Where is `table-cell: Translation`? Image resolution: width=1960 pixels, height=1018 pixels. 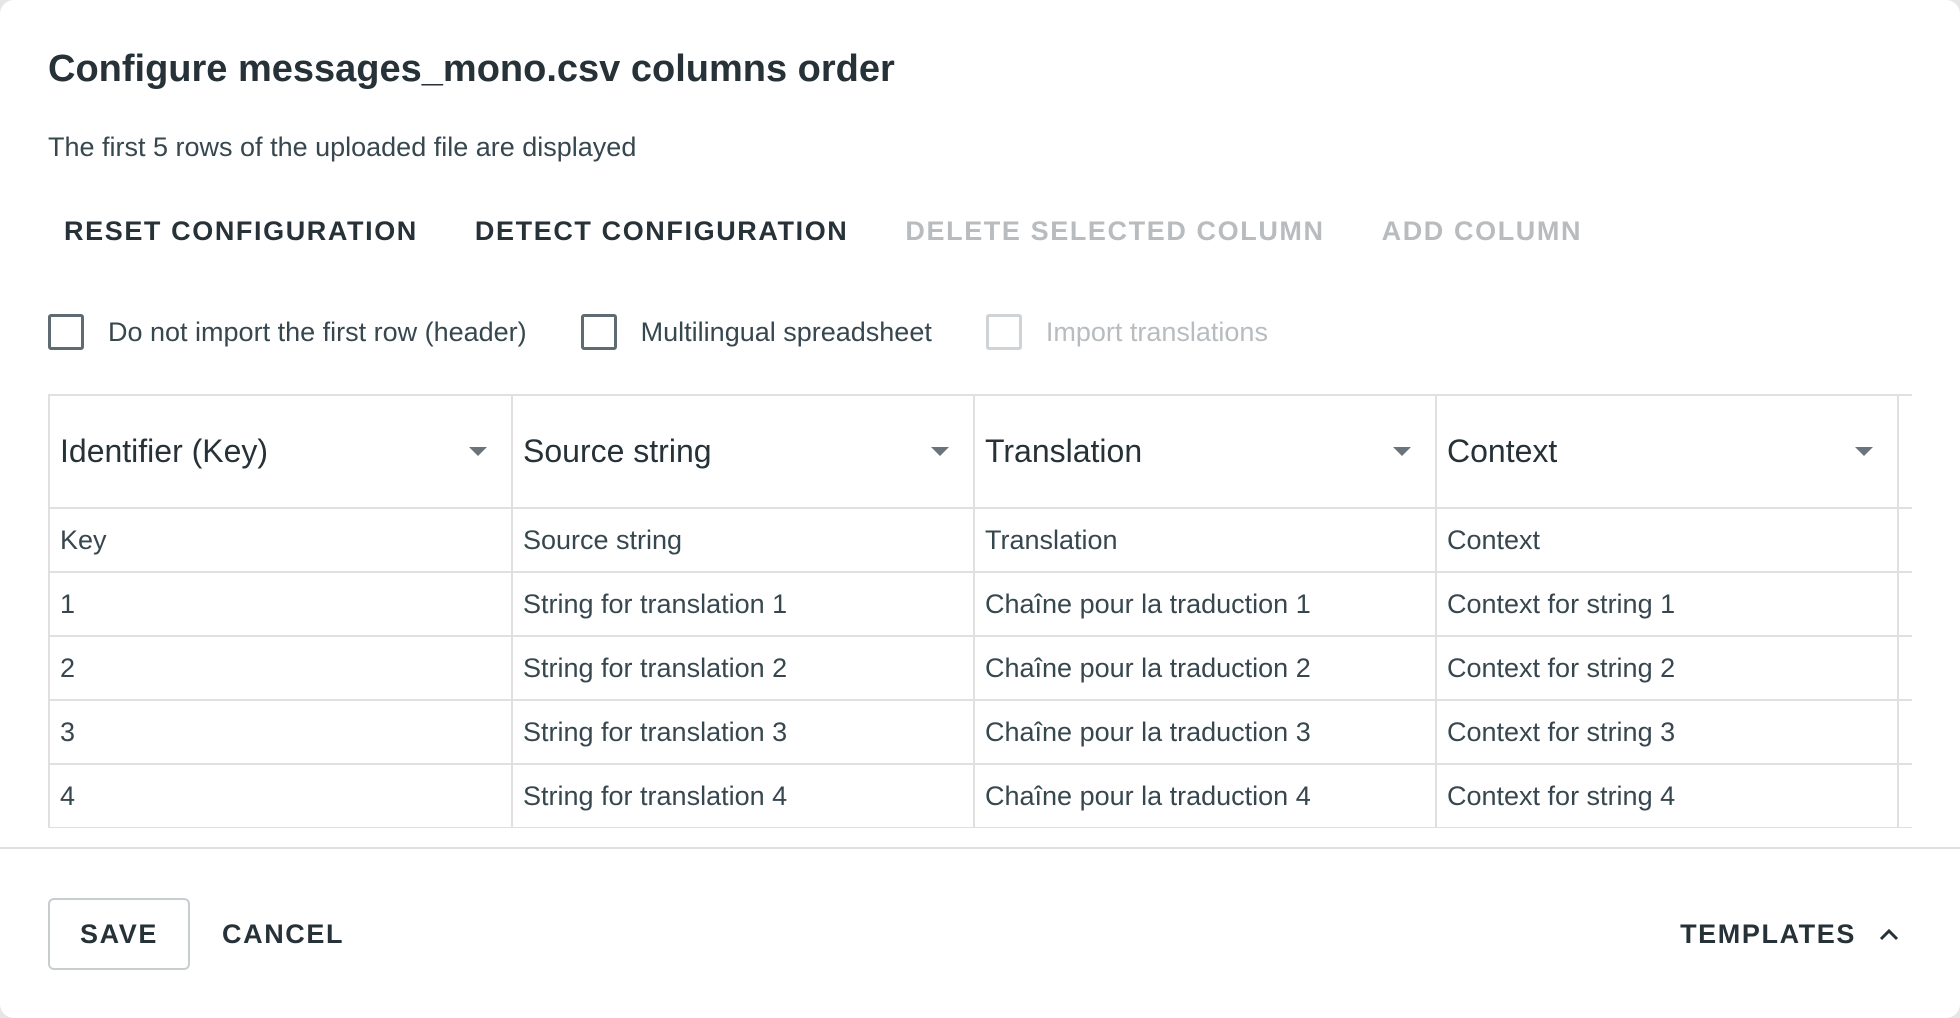 table-cell: Translation is located at coordinates (1205, 540).